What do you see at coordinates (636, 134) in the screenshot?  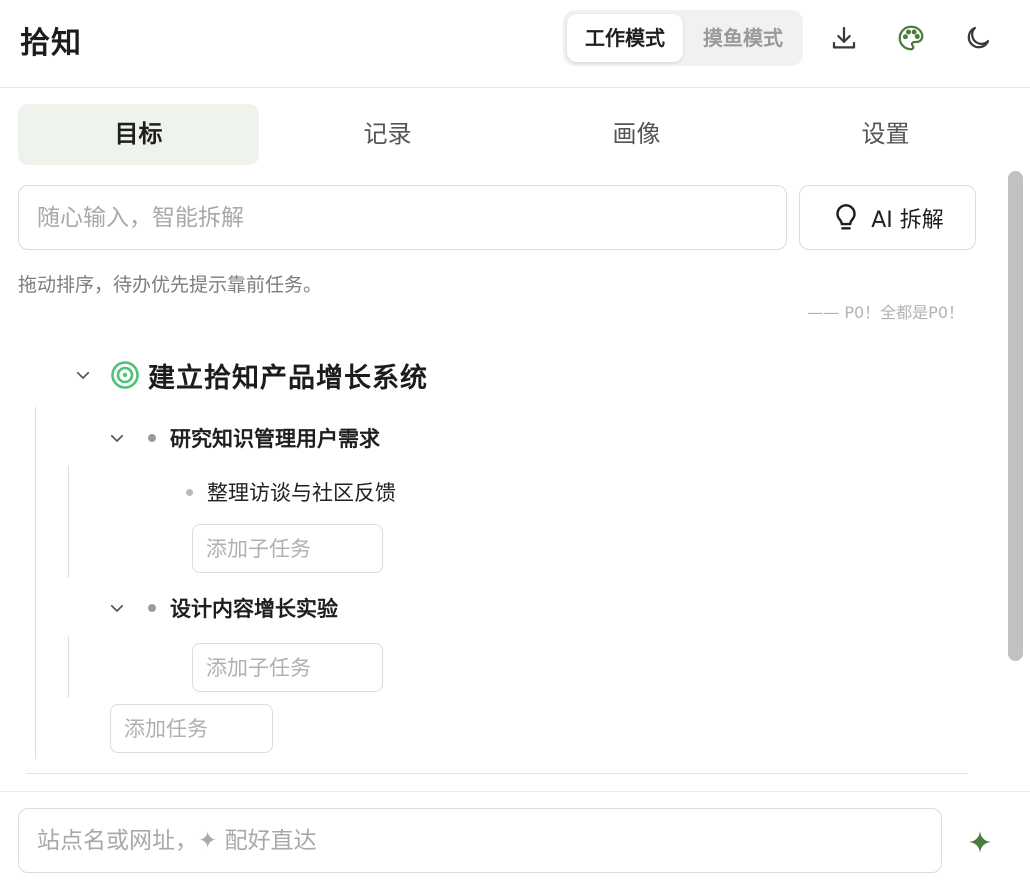 I see `tab-profile: 画像` at bounding box center [636, 134].